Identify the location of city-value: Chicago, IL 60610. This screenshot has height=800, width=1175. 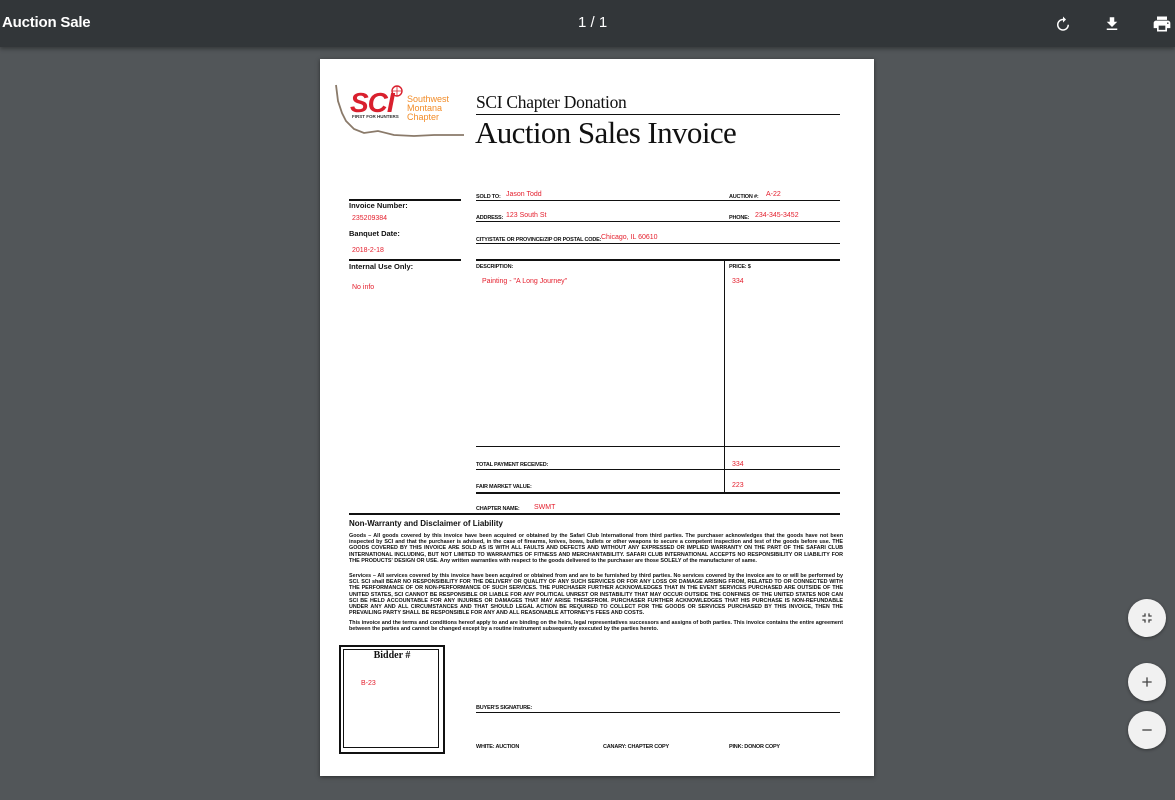
(629, 237).